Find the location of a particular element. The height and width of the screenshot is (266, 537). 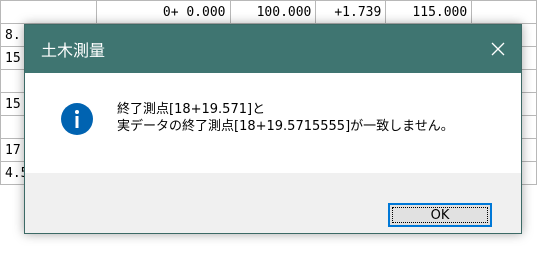

ok-button-label: OK is located at coordinates (440, 215).